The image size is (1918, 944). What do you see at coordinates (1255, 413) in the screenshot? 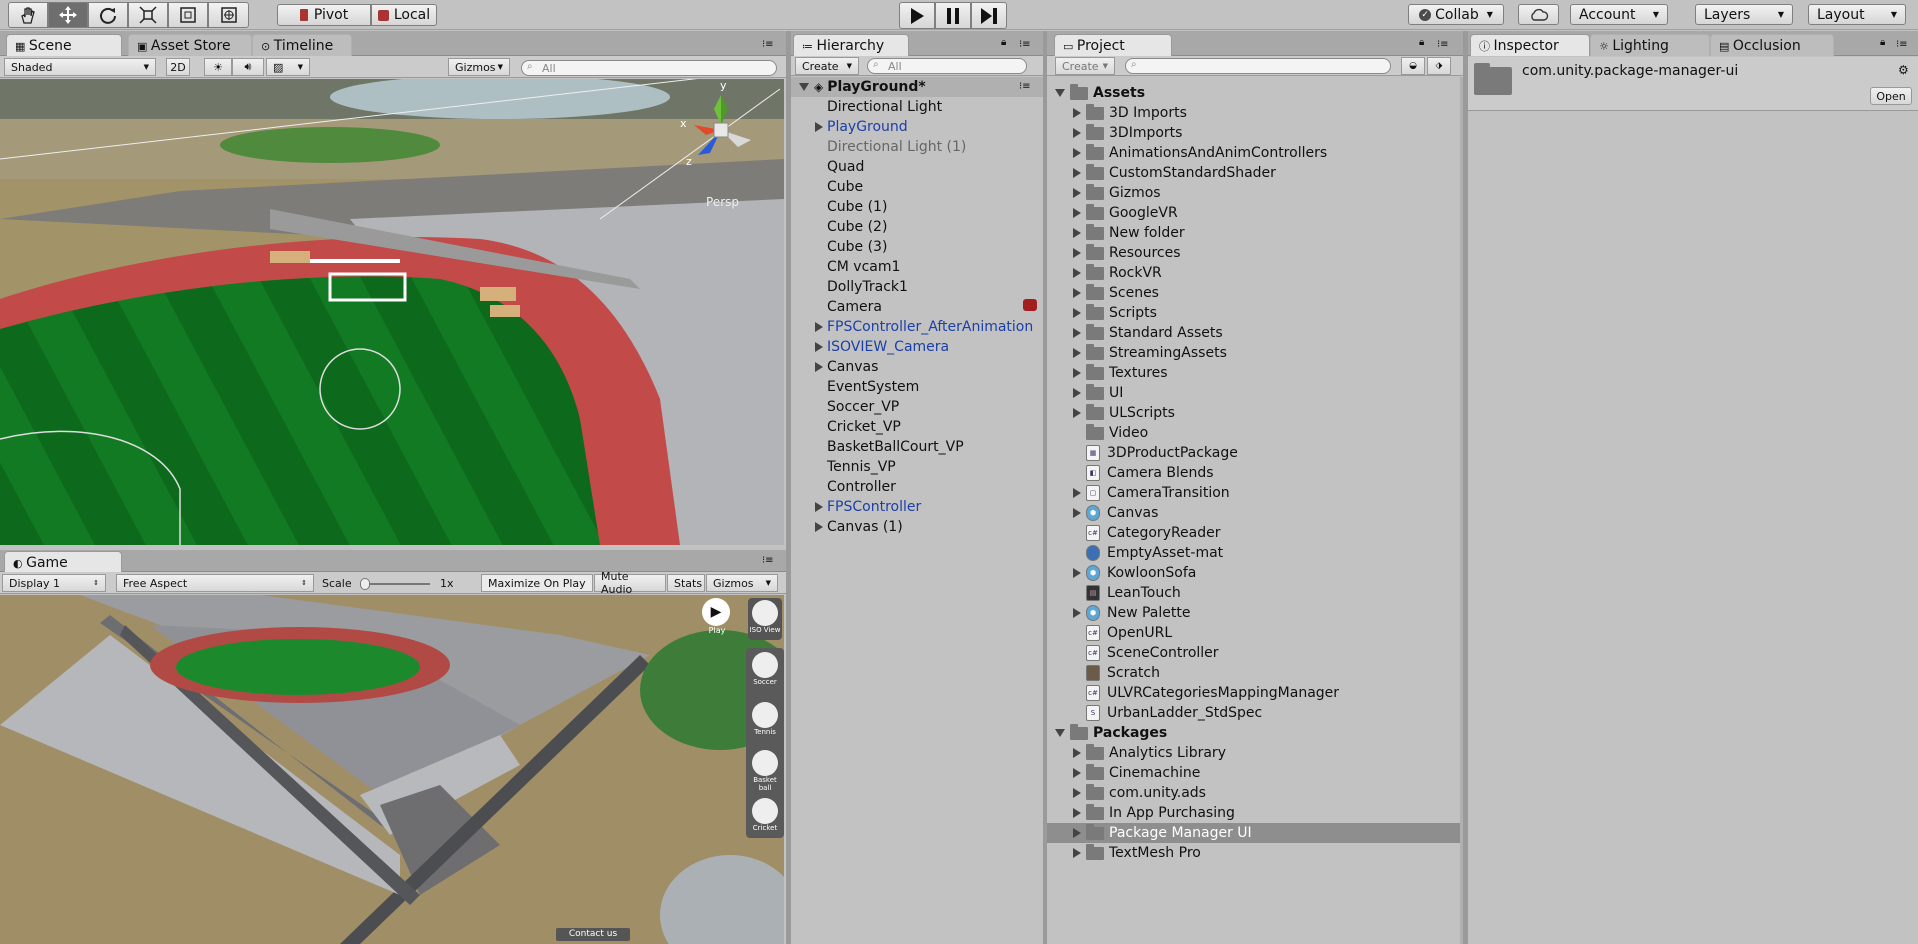
I see `project-item: ULScripts` at bounding box center [1255, 413].